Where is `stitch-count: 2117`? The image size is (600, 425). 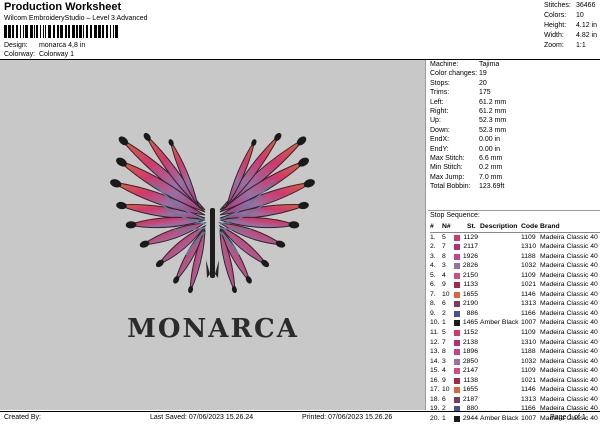
stitch-count: 2117 is located at coordinates (470, 247).